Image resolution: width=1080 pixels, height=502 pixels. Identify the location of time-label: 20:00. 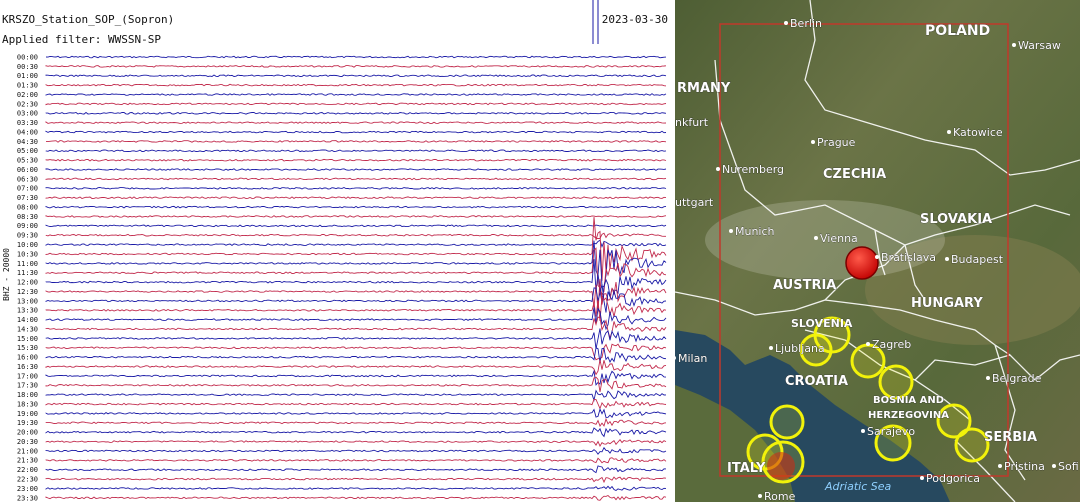
(27, 433).